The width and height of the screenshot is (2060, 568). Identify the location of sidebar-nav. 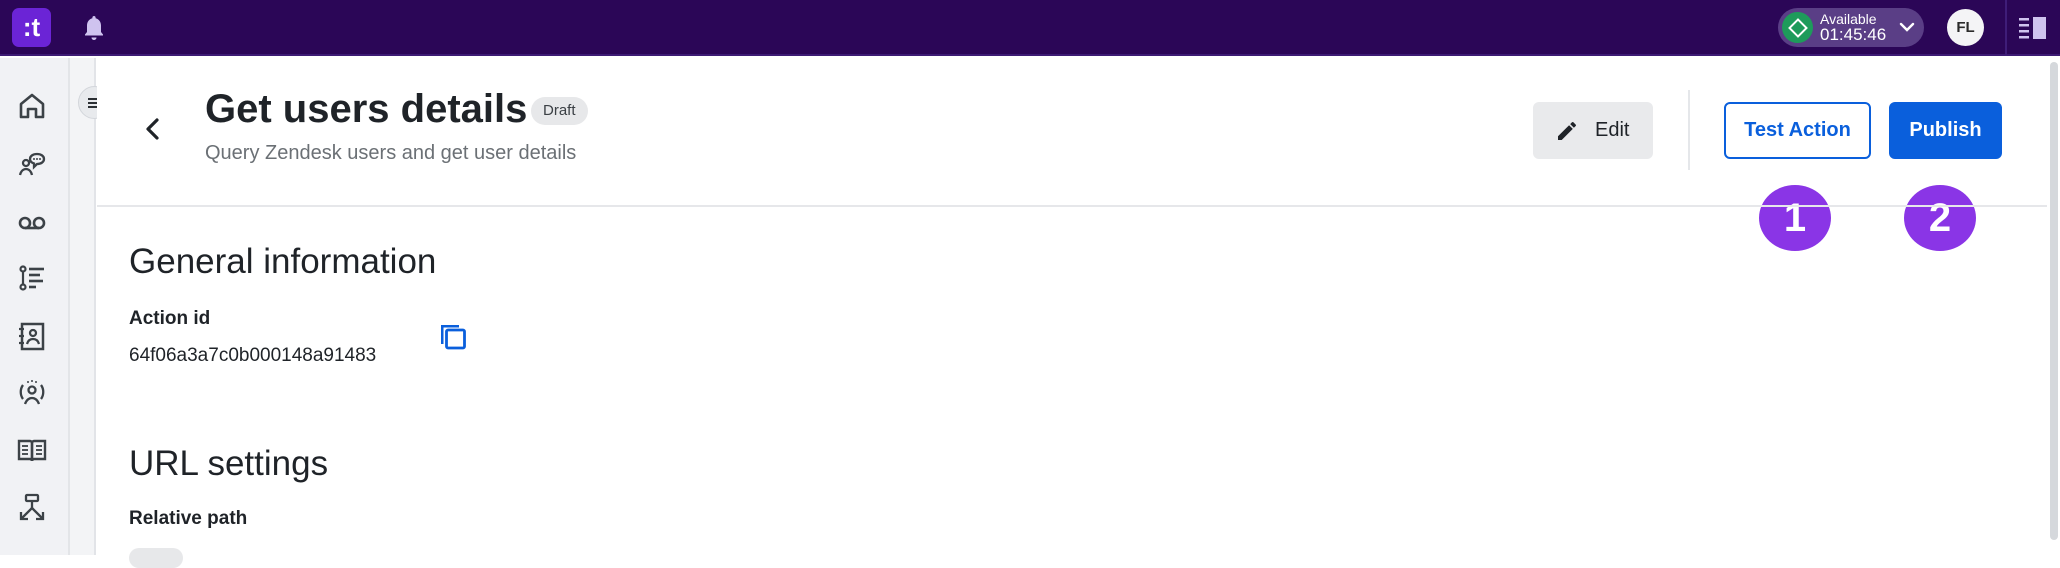
(35, 306).